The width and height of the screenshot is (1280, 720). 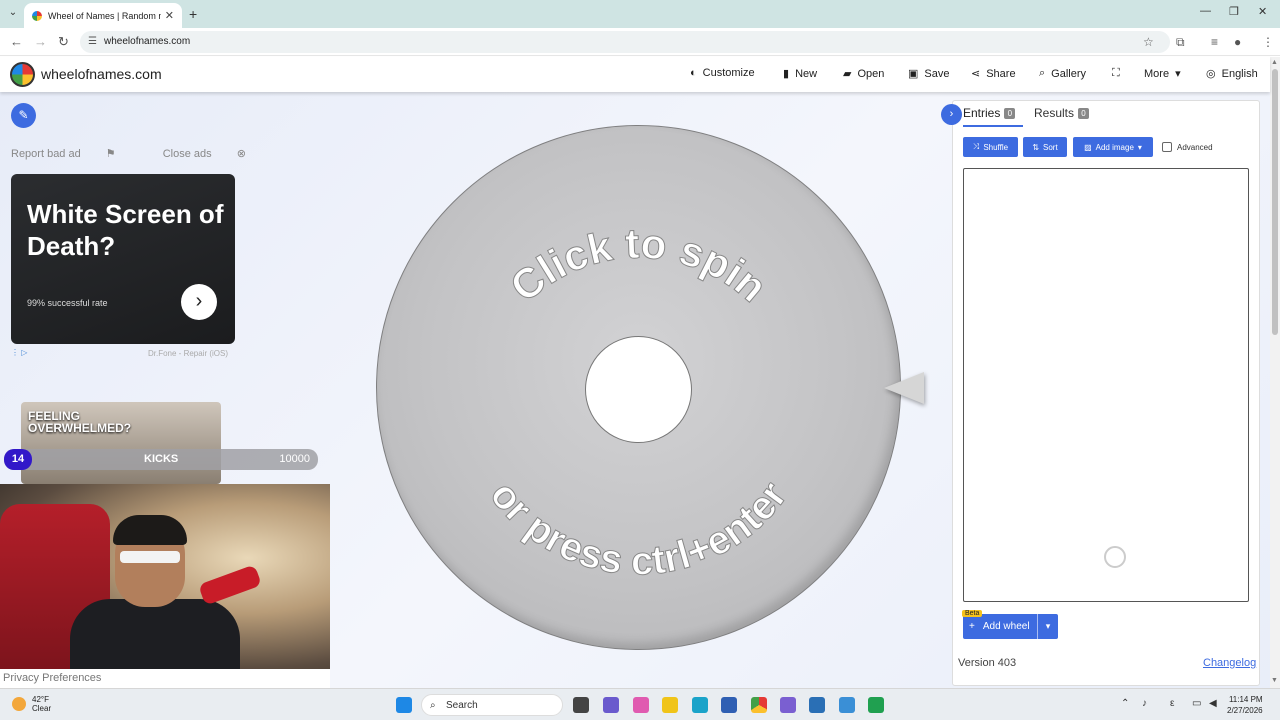 What do you see at coordinates (187, 154) in the screenshot?
I see `close-ads-label: Close ads` at bounding box center [187, 154].